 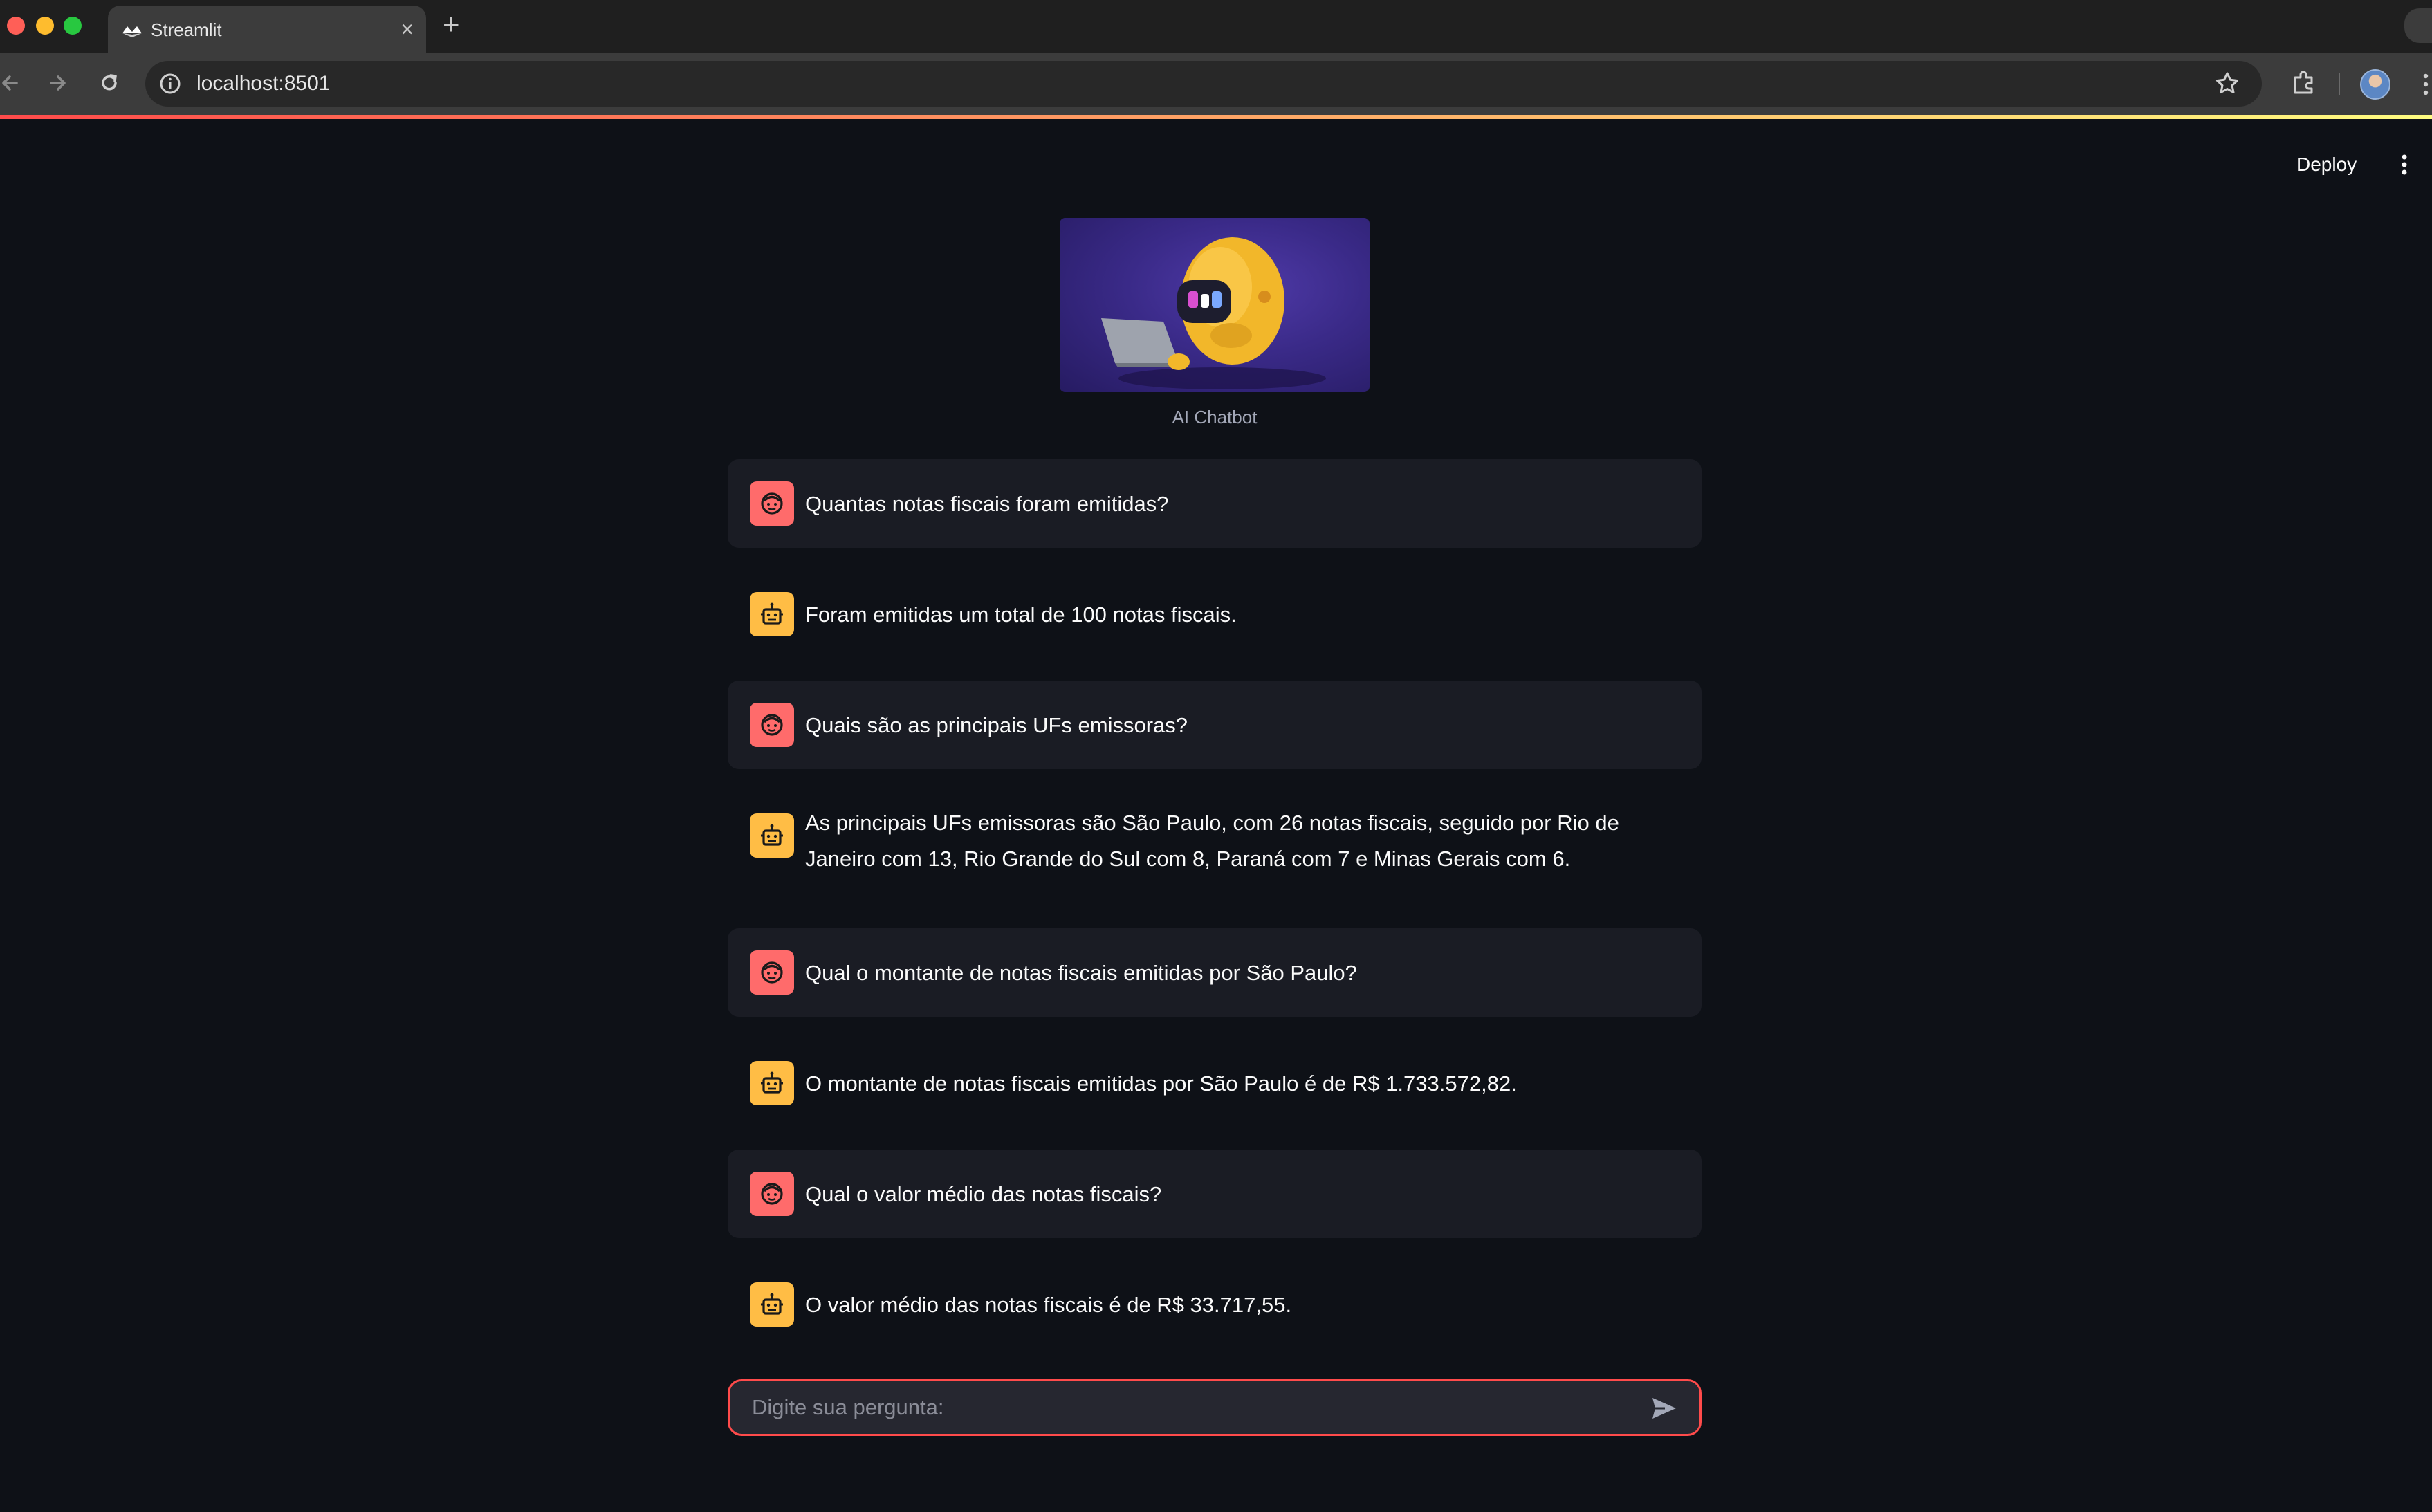 I want to click on chat-message-user: Quantas notas fiscais foram emitidas?, so click(x=1215, y=503).